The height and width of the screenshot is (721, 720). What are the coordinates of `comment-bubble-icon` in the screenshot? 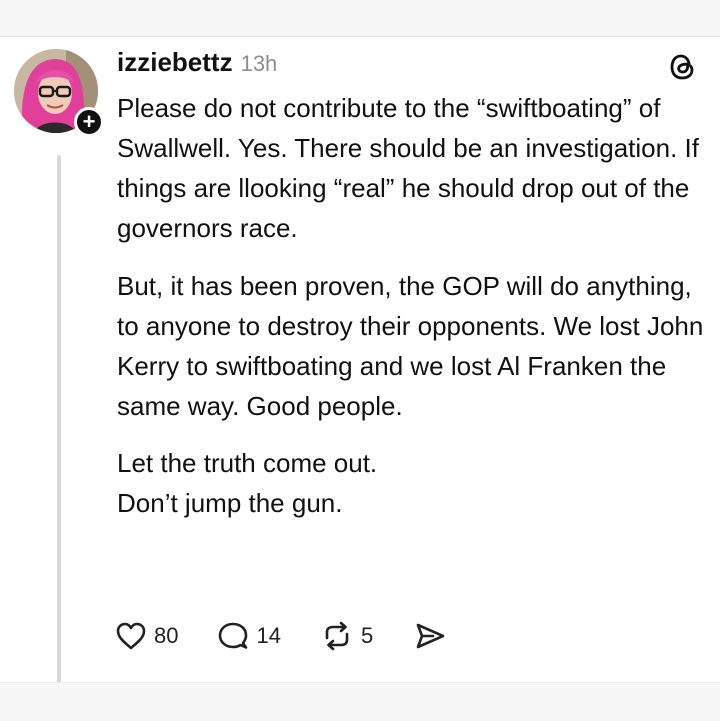 It's located at (233, 636).